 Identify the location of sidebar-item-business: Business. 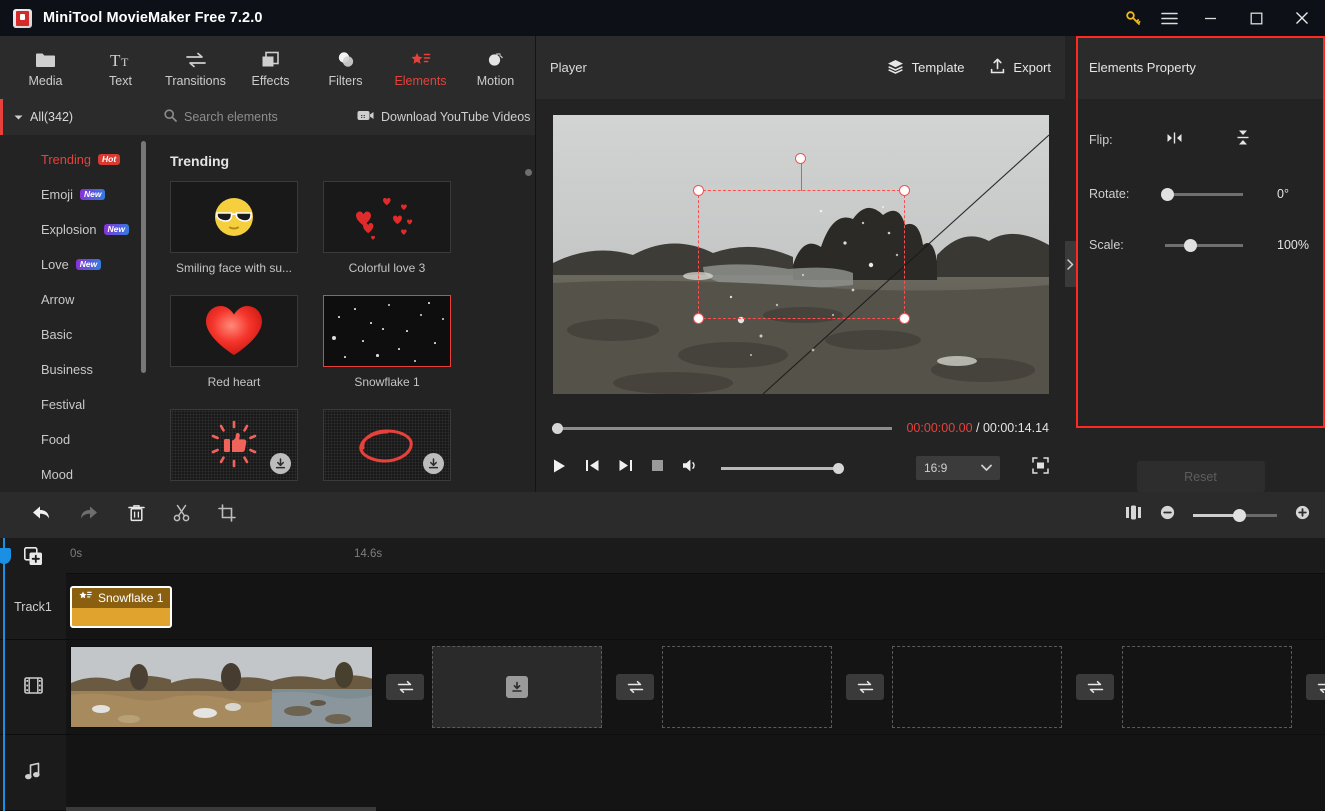
(76, 369).